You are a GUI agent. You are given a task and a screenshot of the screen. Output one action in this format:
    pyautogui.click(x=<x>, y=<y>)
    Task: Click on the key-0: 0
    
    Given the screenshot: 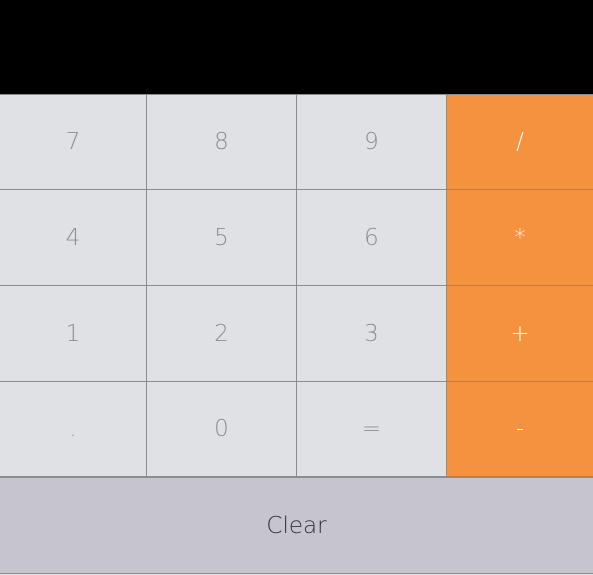 What is the action you would take?
    pyautogui.click(x=222, y=429)
    